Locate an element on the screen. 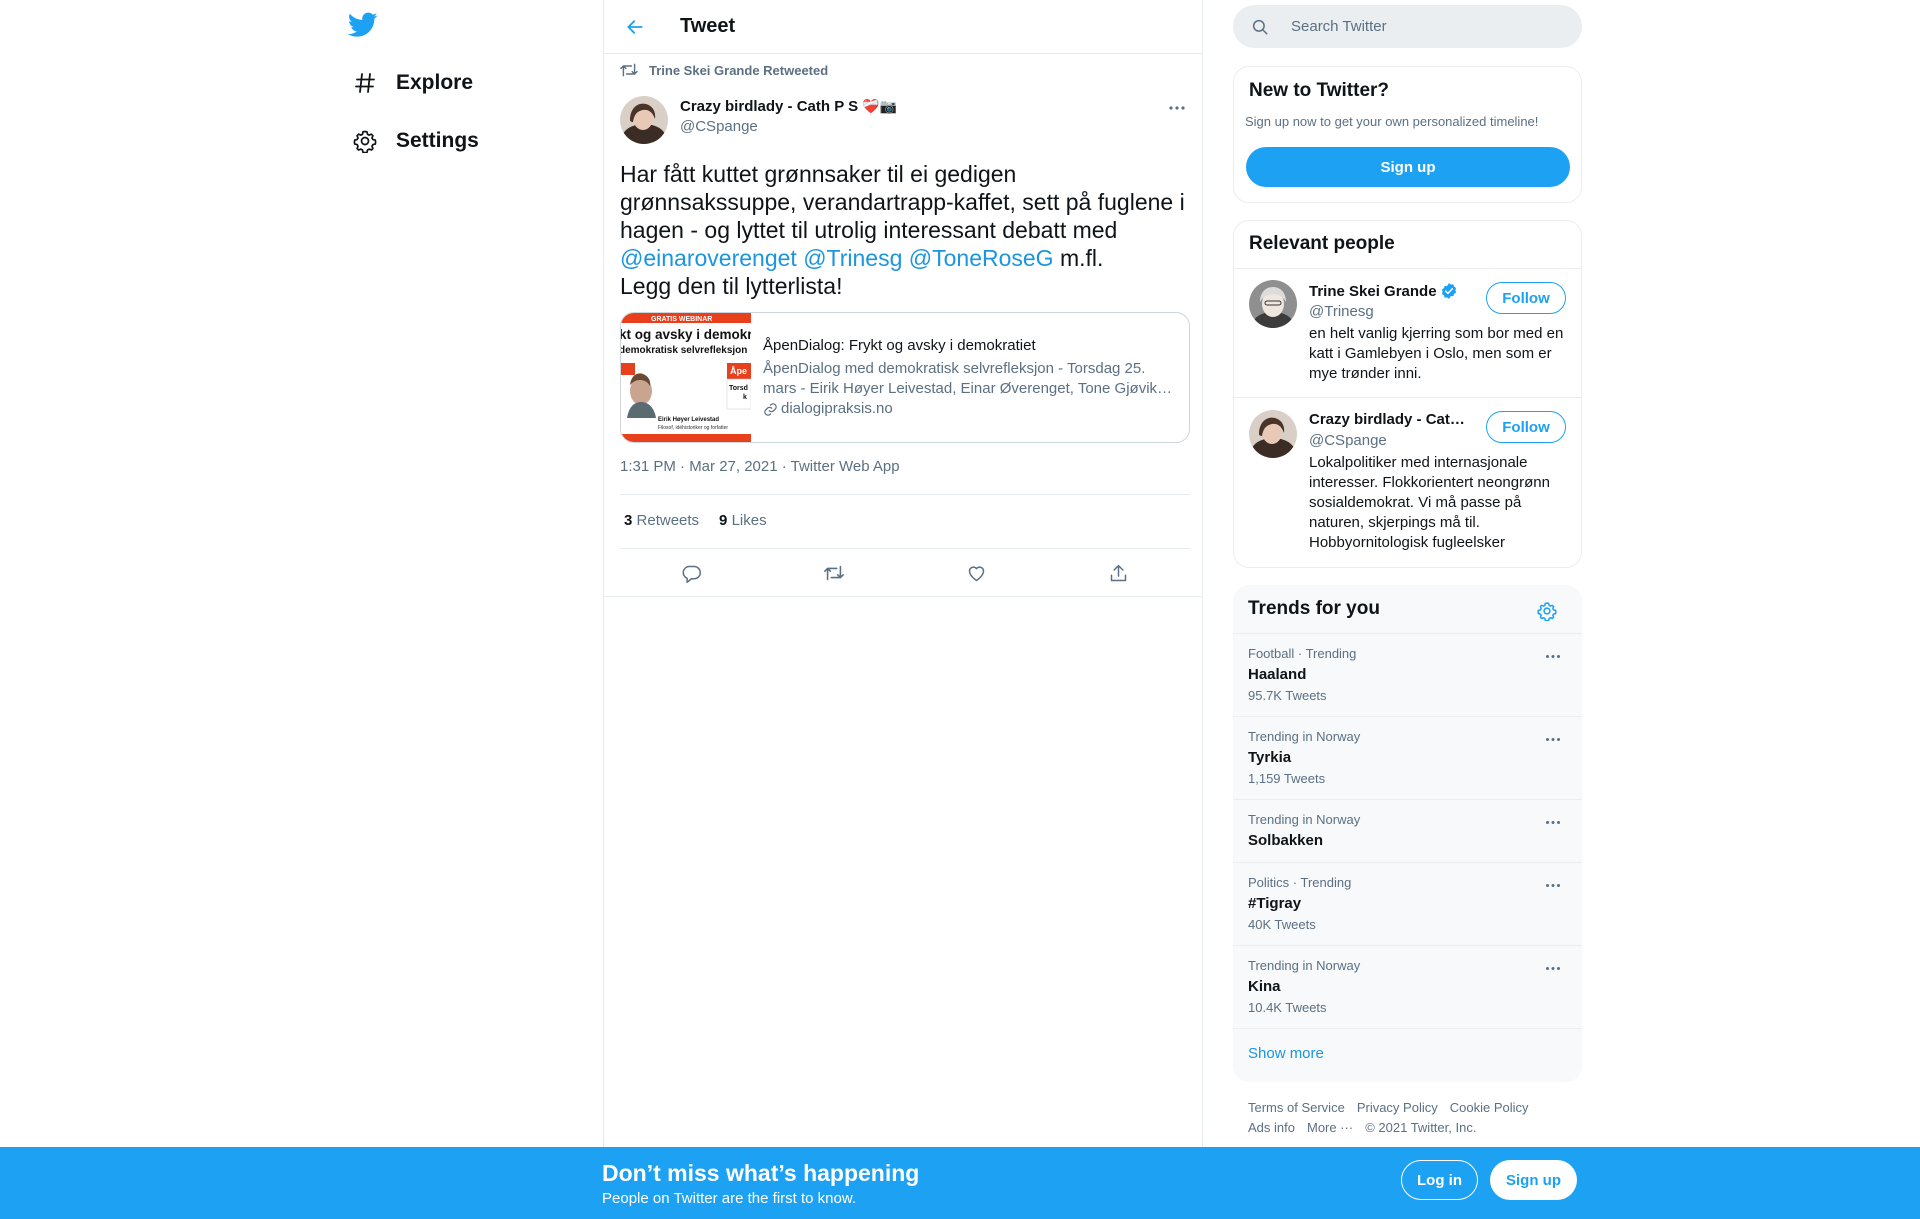 This screenshot has height=1219, width=1920. ads-info-link: Ads info is located at coordinates (1271, 1128).